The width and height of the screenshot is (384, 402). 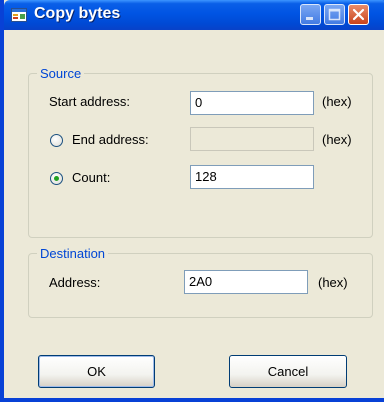 I want to click on close-button, so click(x=358, y=14).